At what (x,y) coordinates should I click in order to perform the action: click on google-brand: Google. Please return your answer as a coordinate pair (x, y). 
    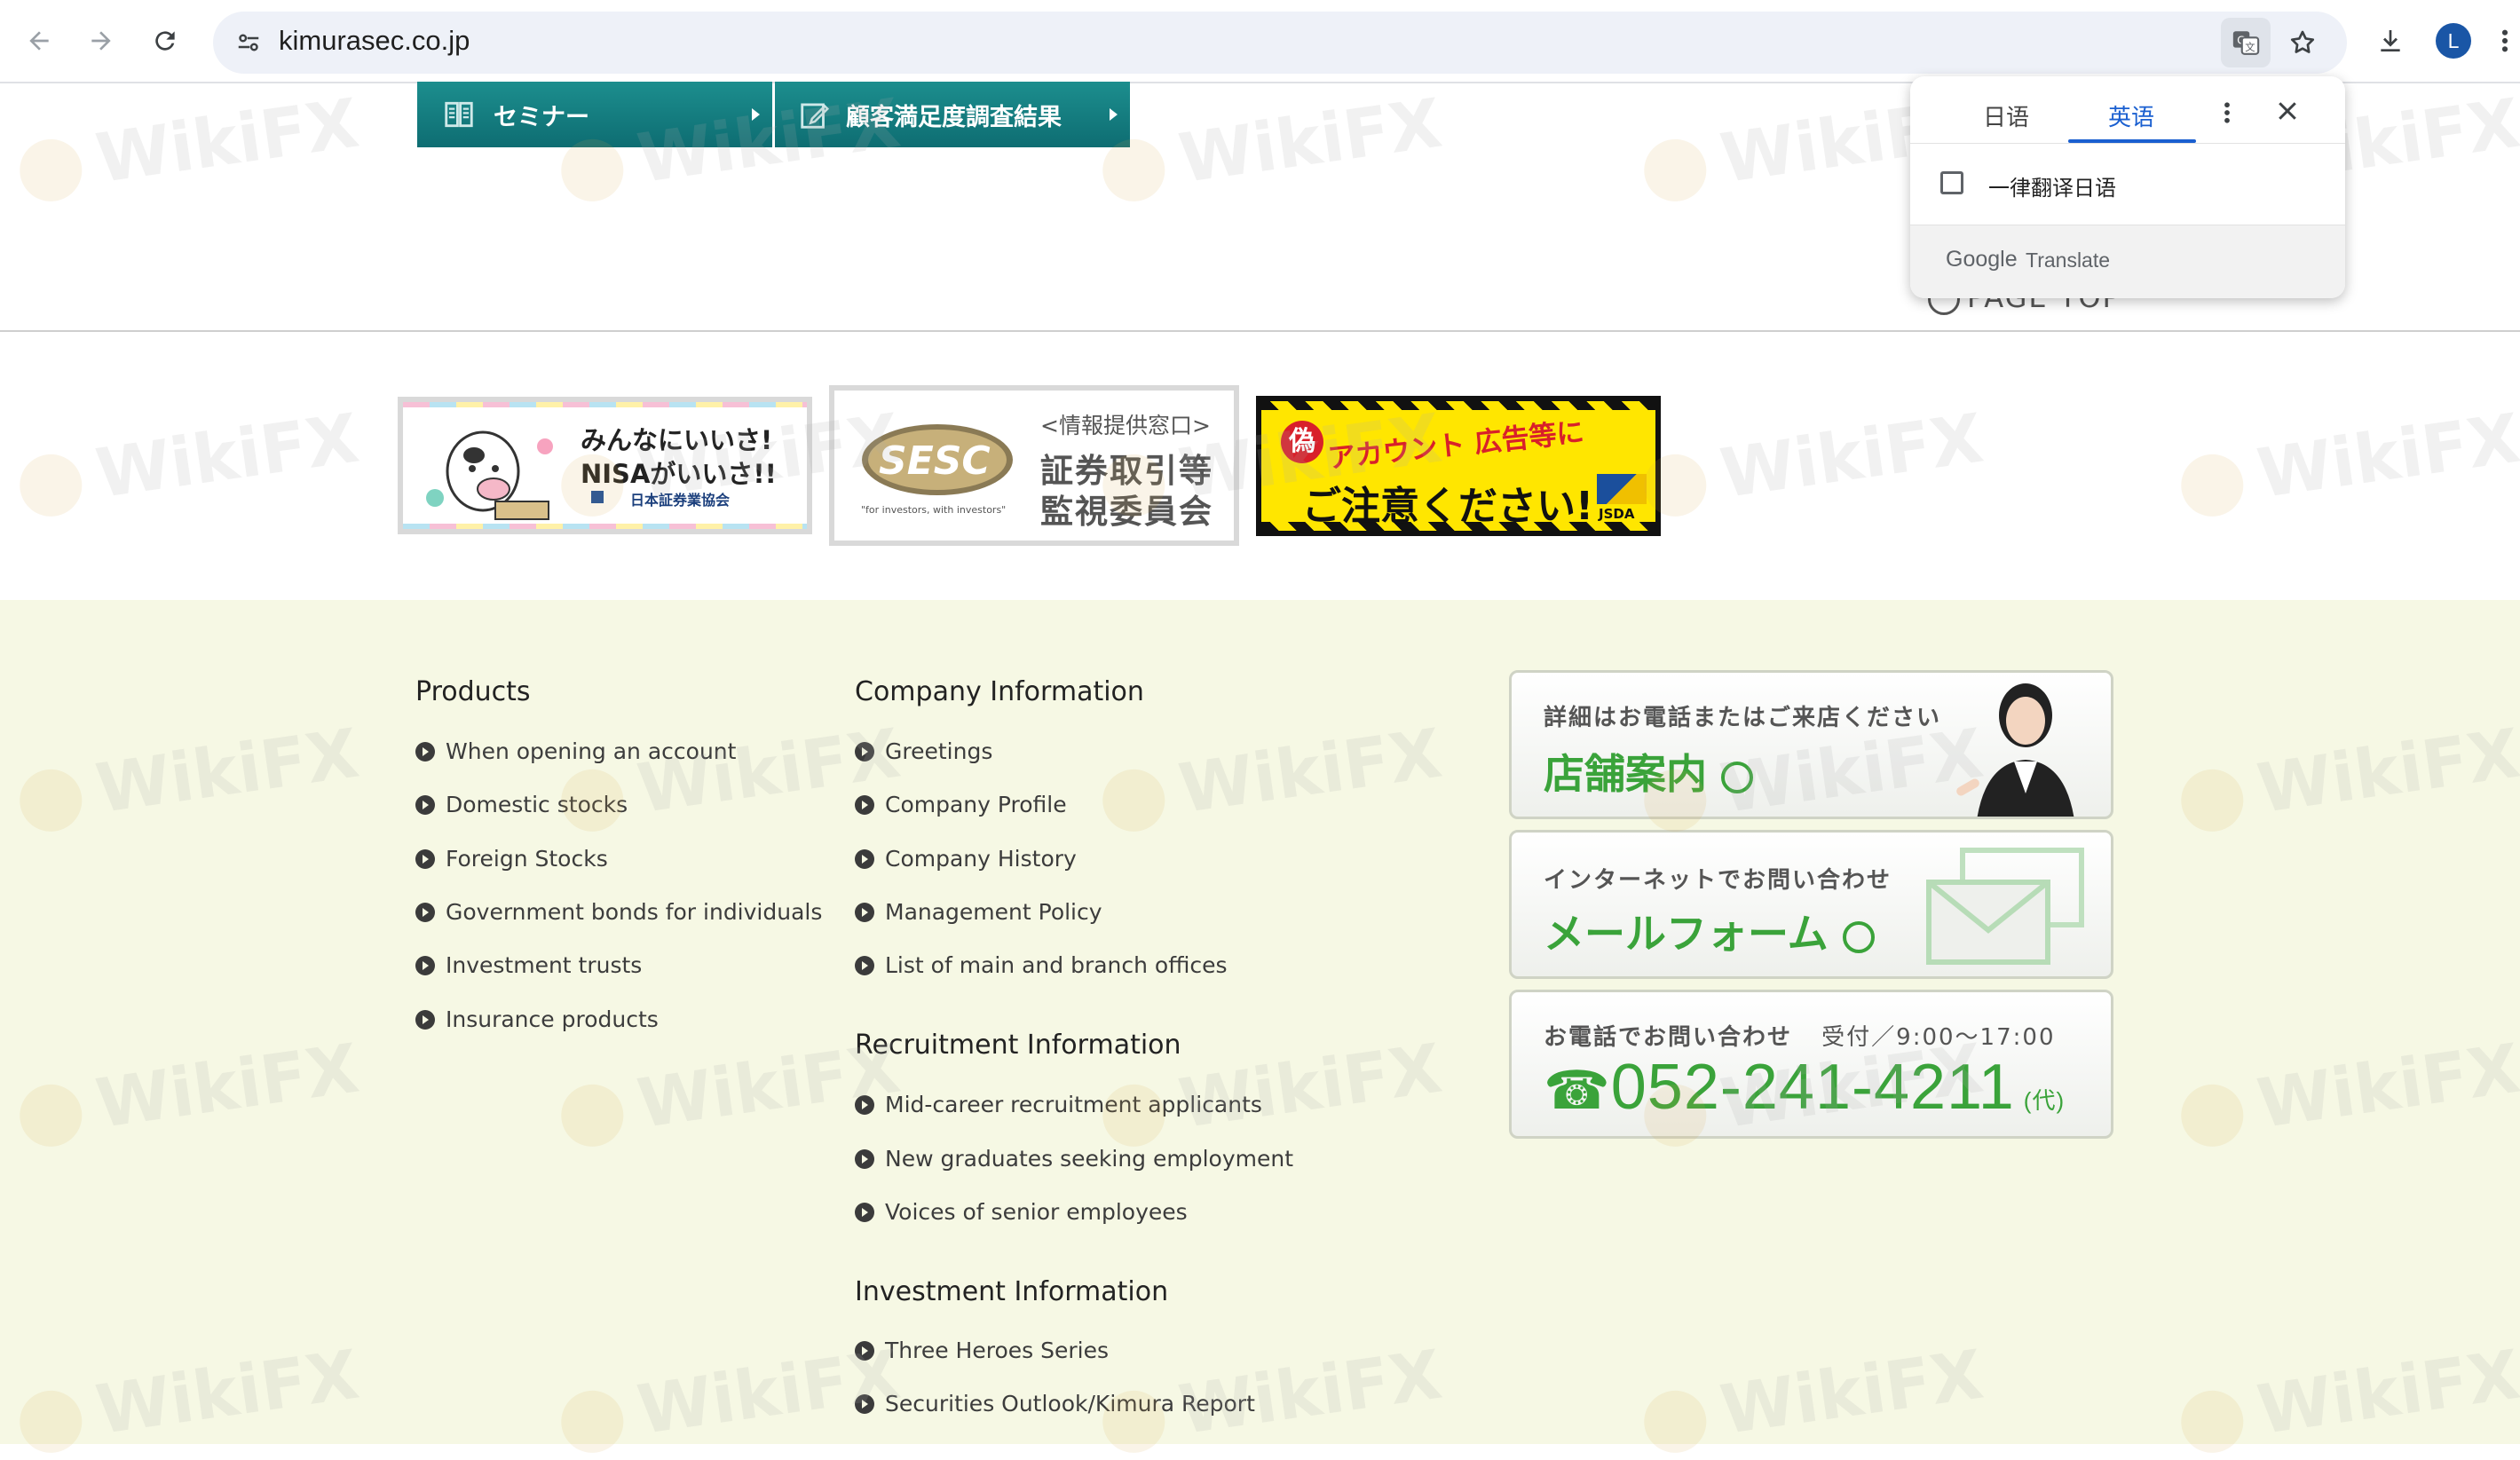
    Looking at the image, I should click on (1982, 259).